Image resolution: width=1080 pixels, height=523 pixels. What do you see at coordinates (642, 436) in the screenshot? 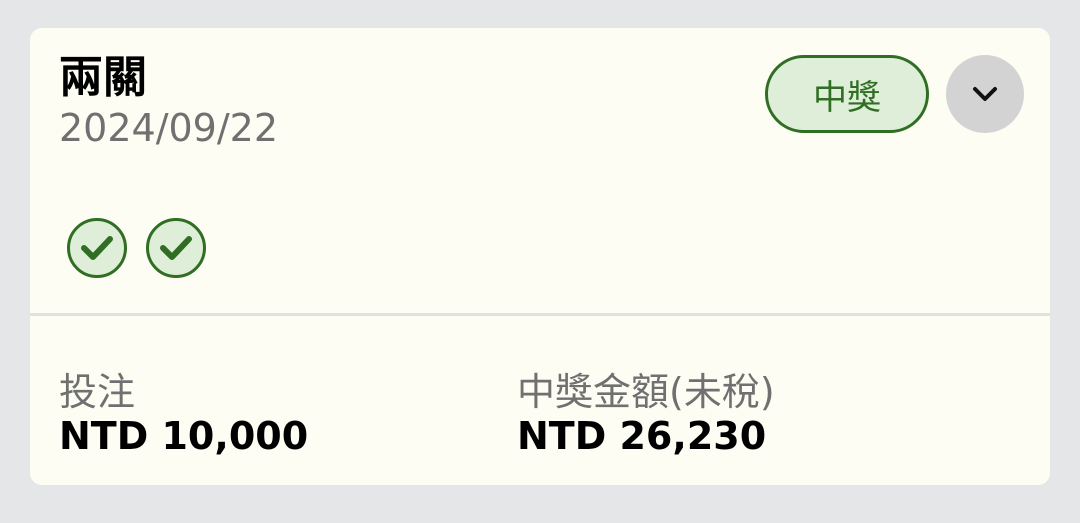
I see `payout-value: NTD 26,230` at bounding box center [642, 436].